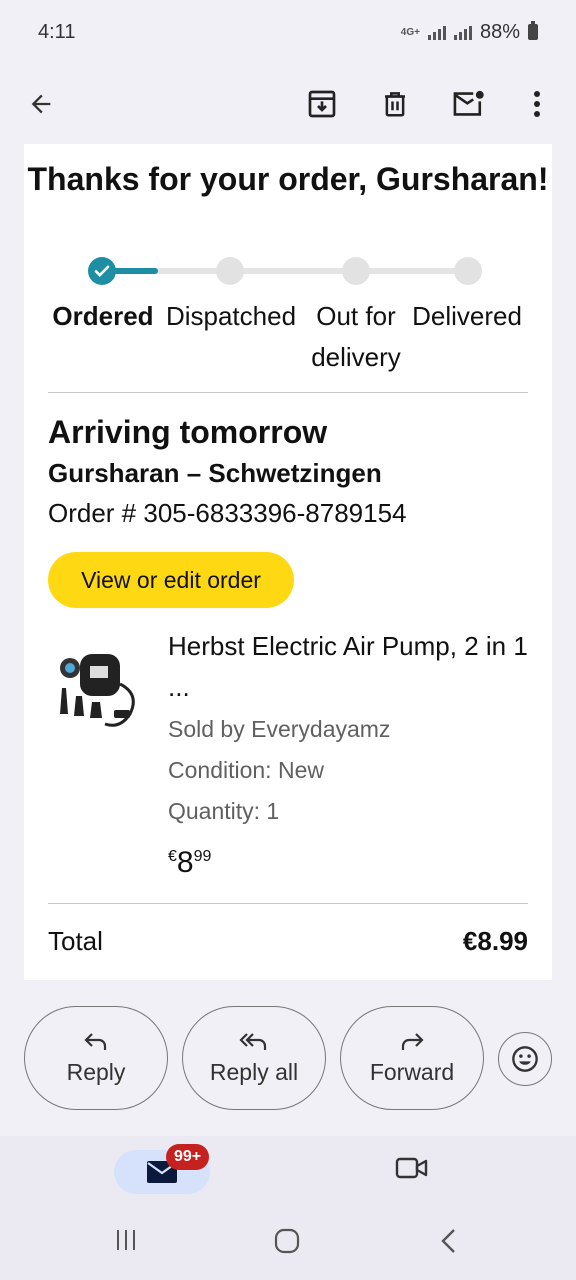  I want to click on archive-icon, so click(322, 104).